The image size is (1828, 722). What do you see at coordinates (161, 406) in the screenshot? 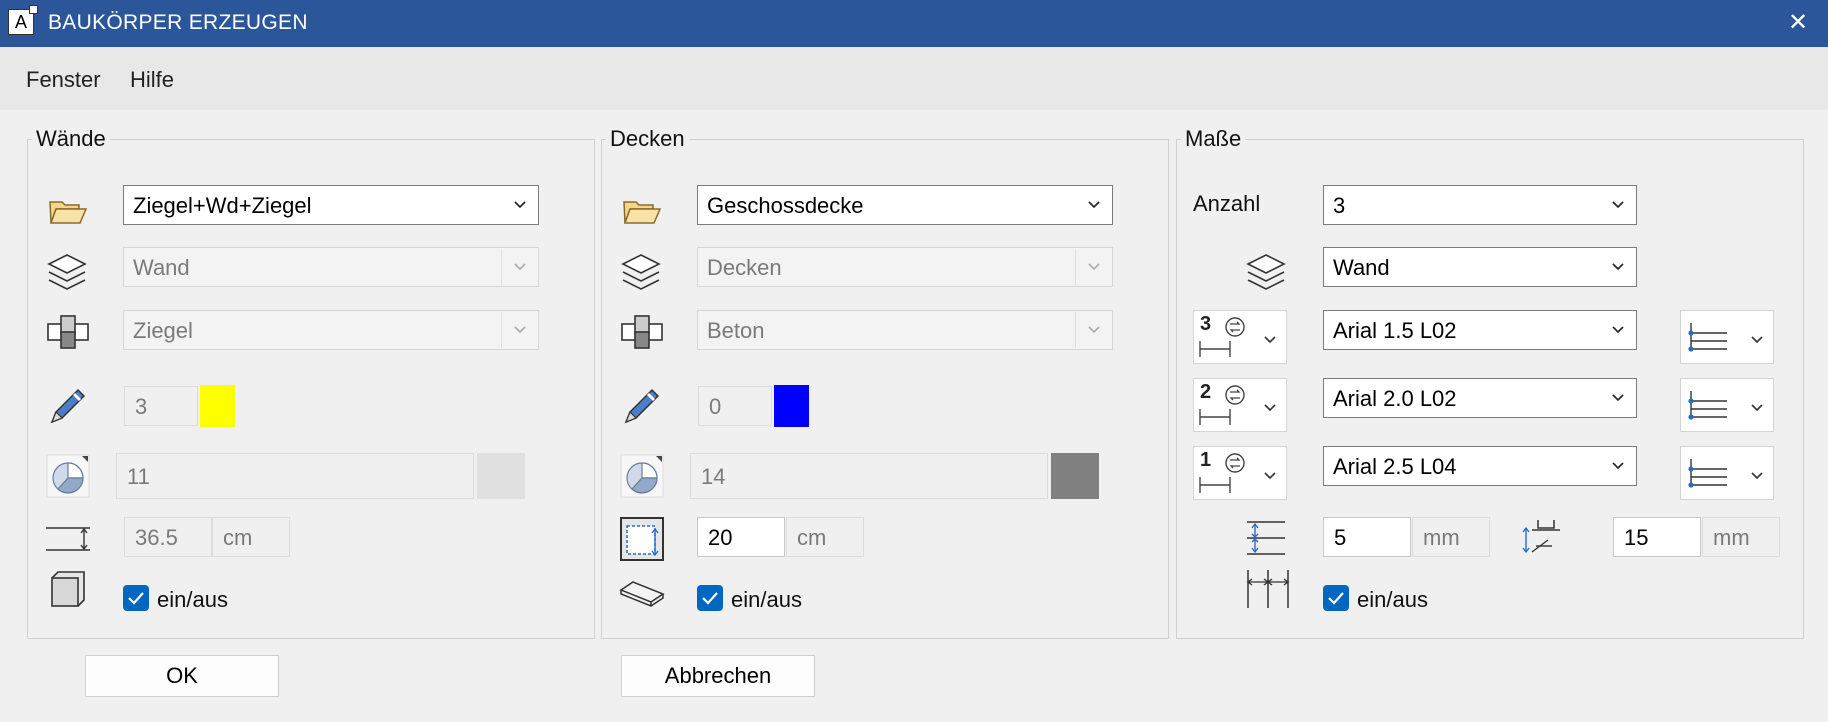
I see `wall-pen-value: 3` at bounding box center [161, 406].